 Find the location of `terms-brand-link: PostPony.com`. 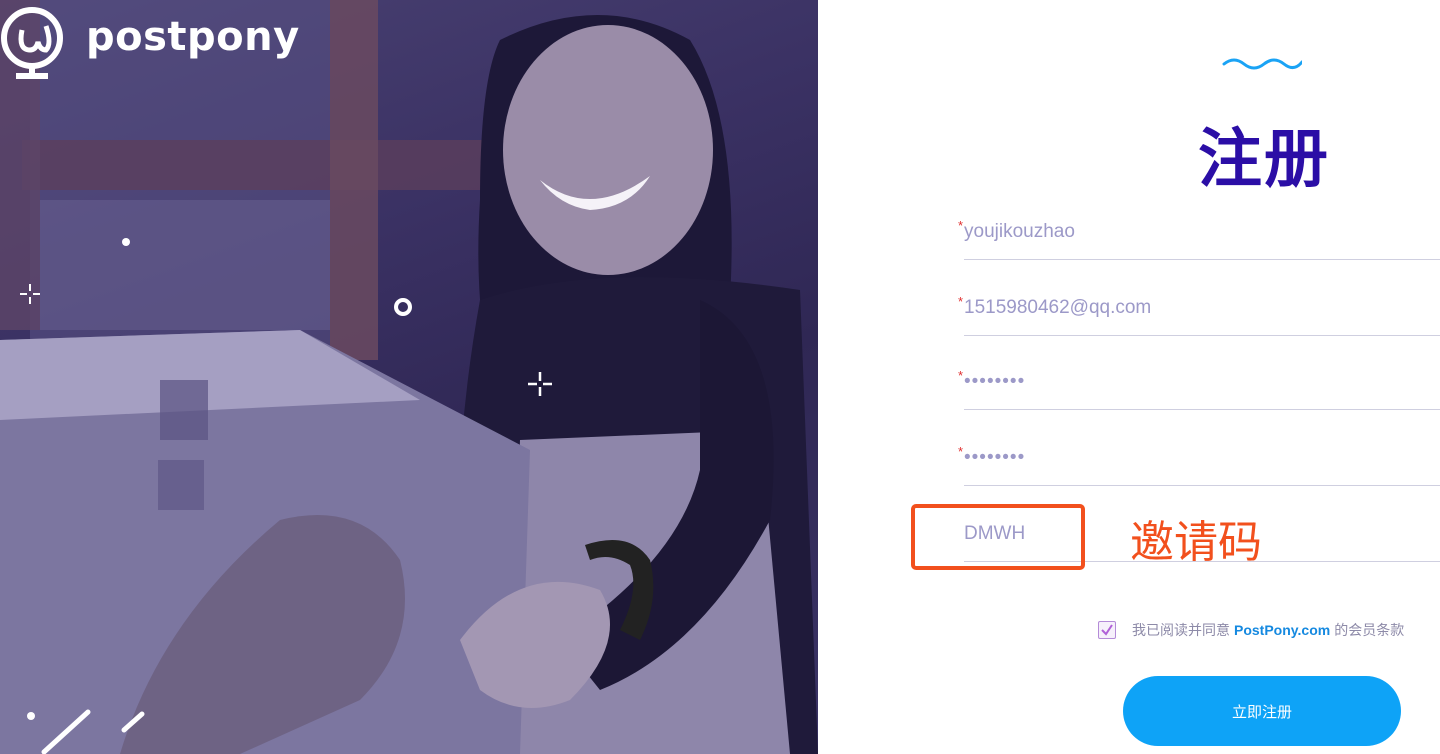

terms-brand-link: PostPony.com is located at coordinates (1282, 630).